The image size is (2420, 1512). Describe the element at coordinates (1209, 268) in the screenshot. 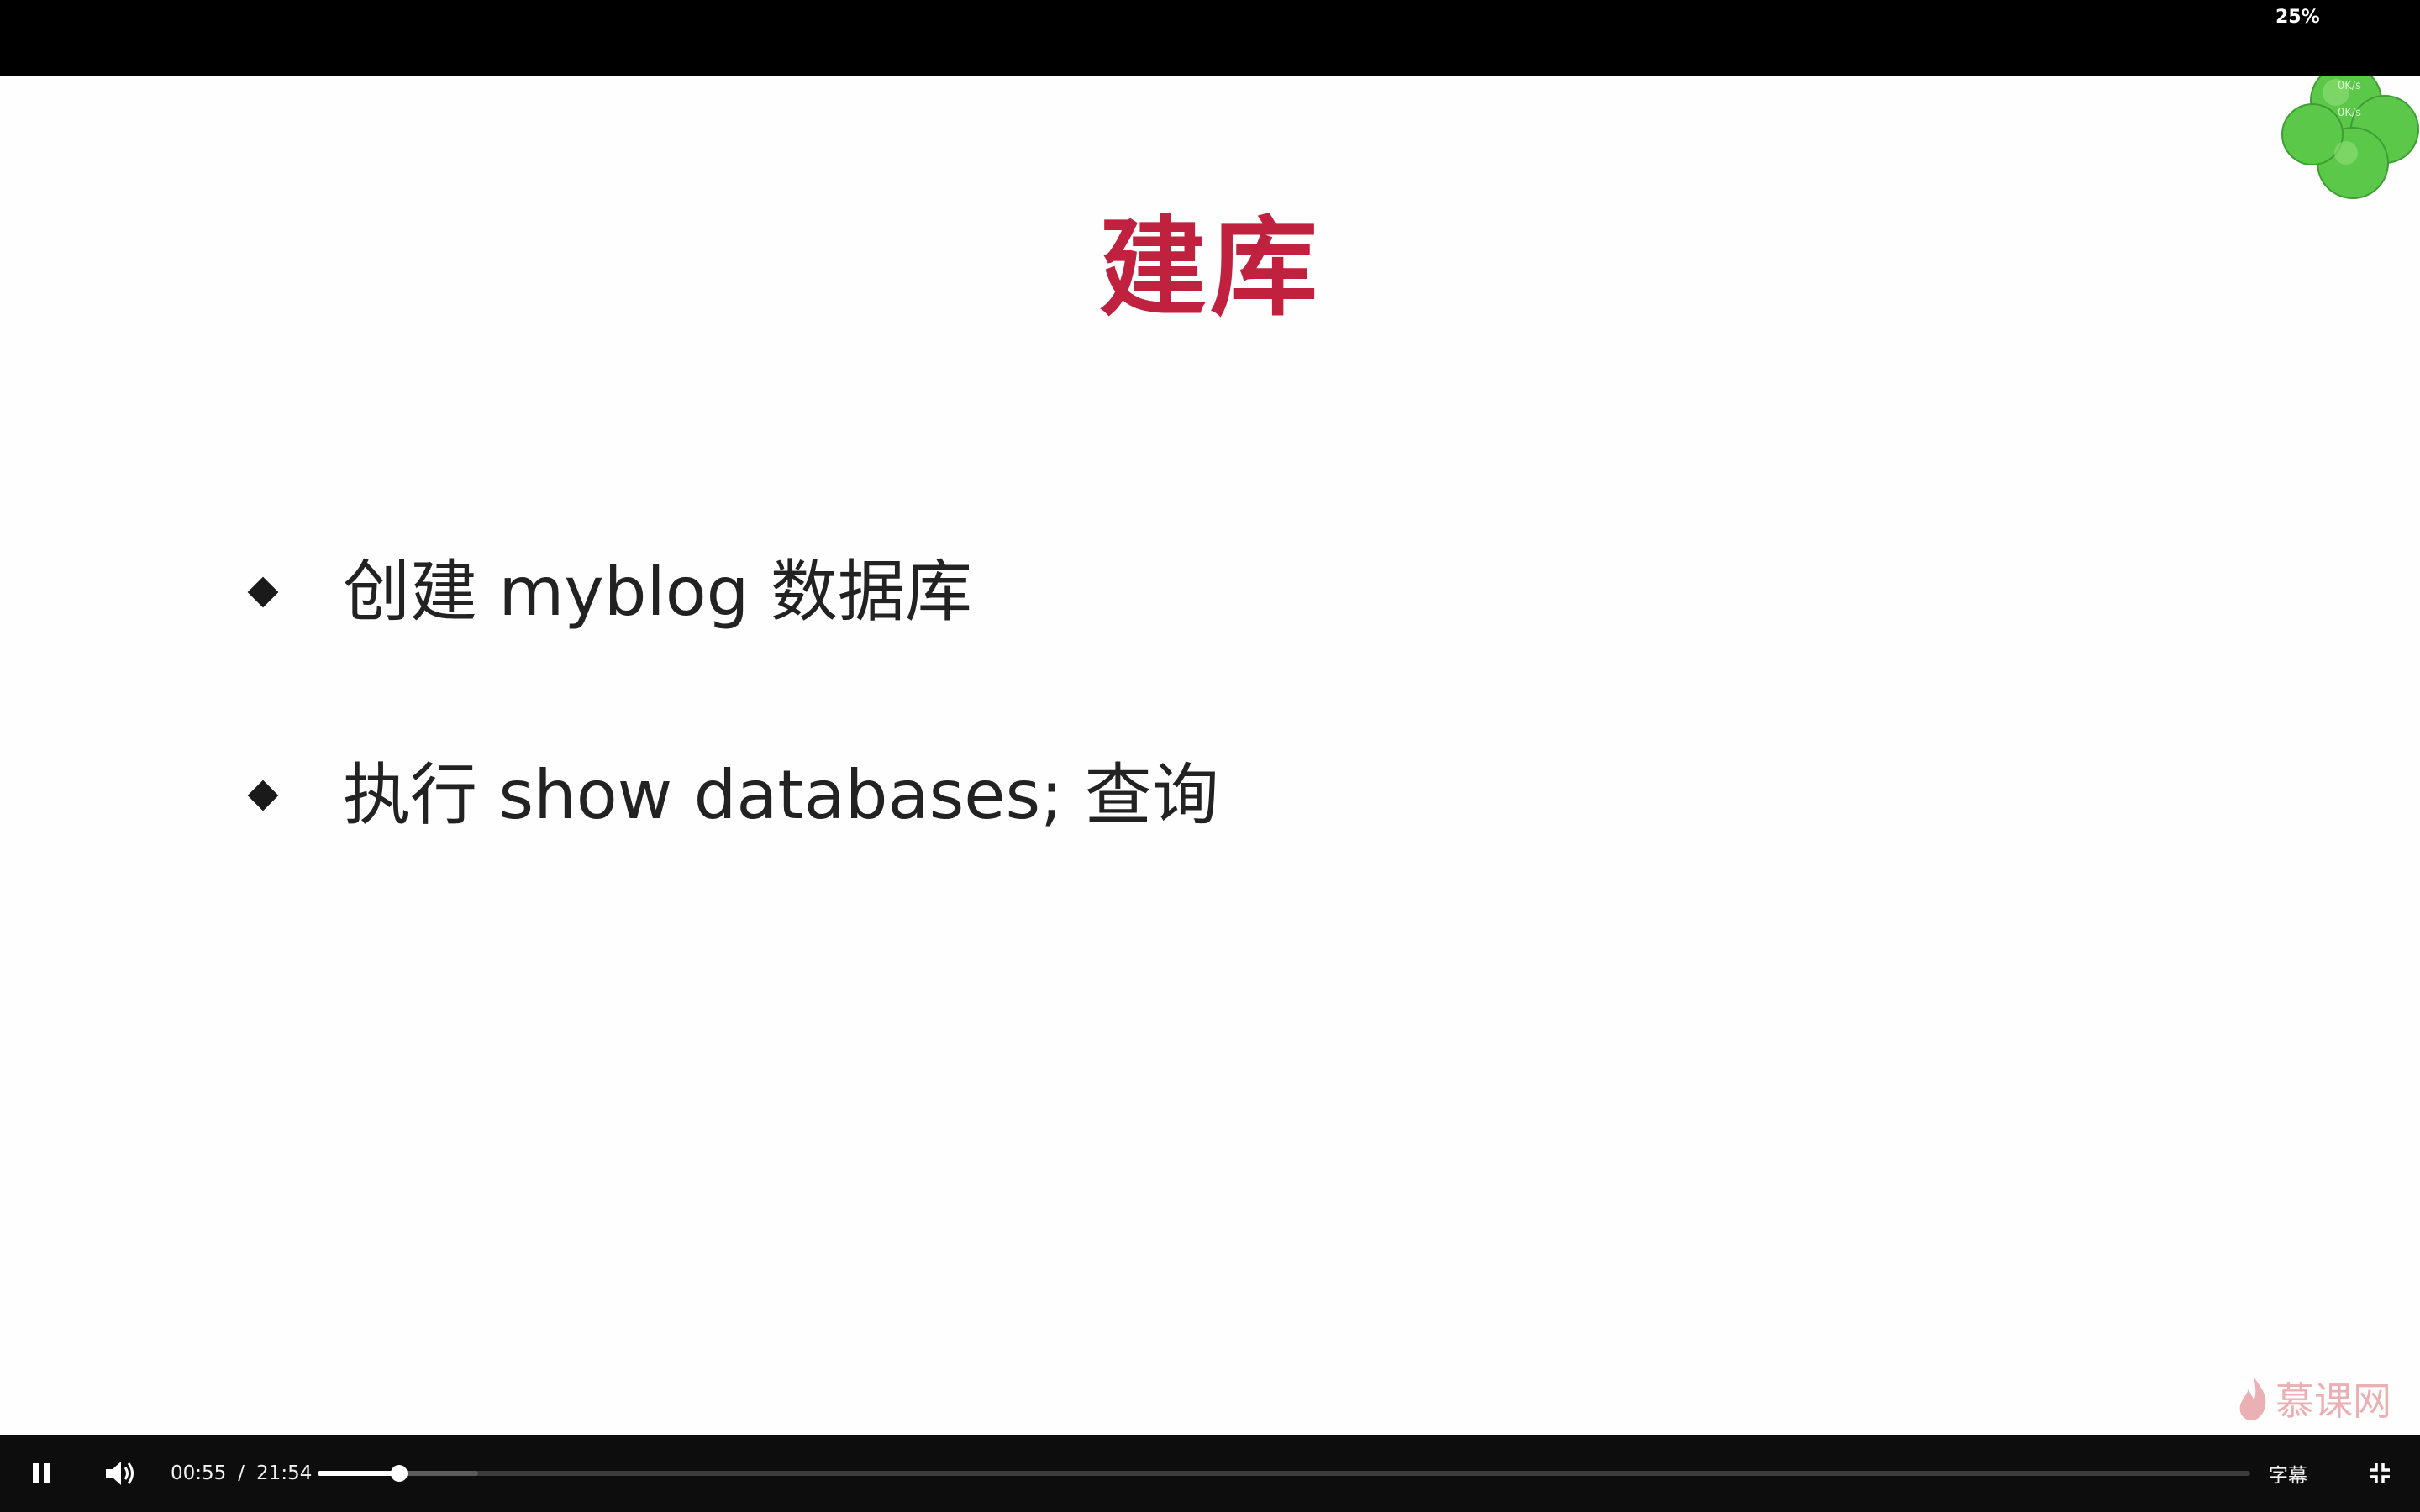

I see `slide-title: 建库` at that location.